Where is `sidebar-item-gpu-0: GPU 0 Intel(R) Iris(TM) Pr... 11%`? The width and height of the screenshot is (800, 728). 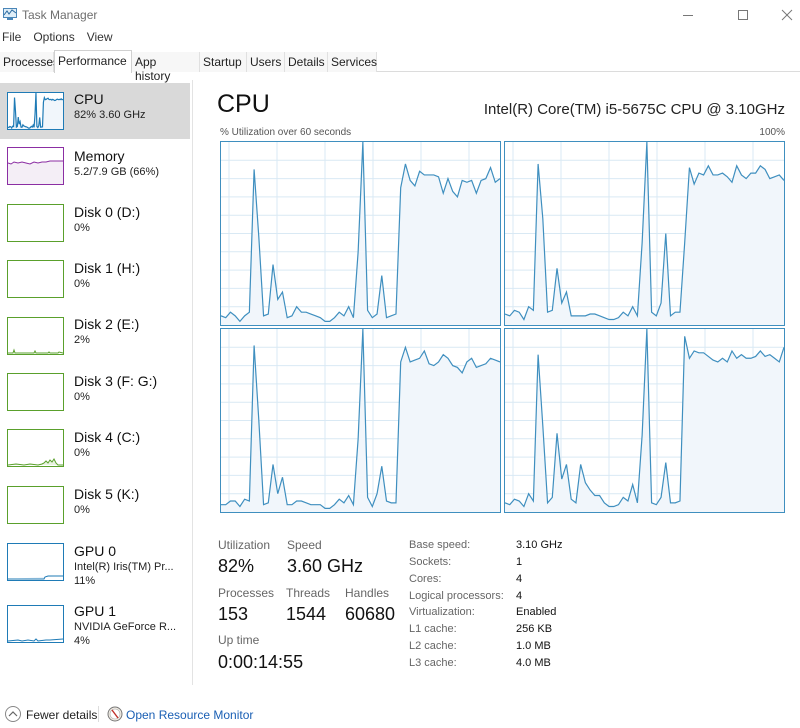
sidebar-item-gpu-0: GPU 0 Intel(R) Iris(TM) Pr... 11% is located at coordinates (95, 567).